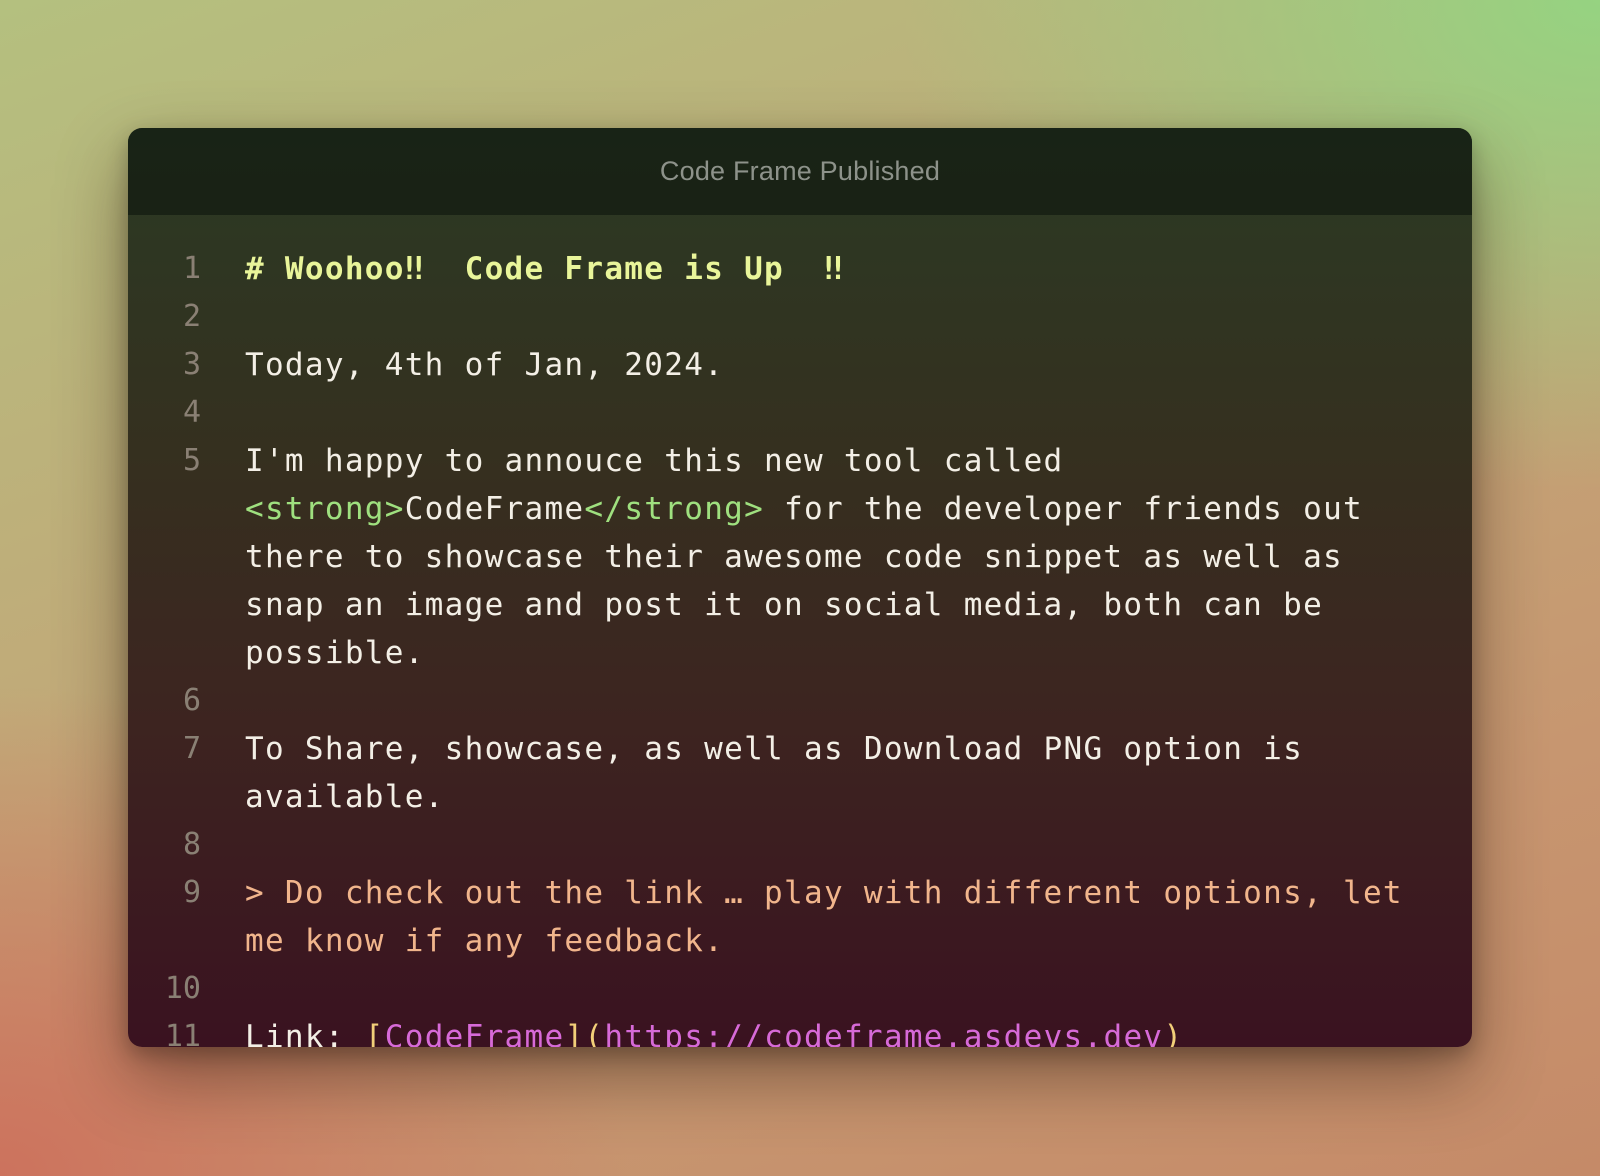  Describe the element at coordinates (800, 989) in the screenshot. I see `code-line-10: 10` at that location.